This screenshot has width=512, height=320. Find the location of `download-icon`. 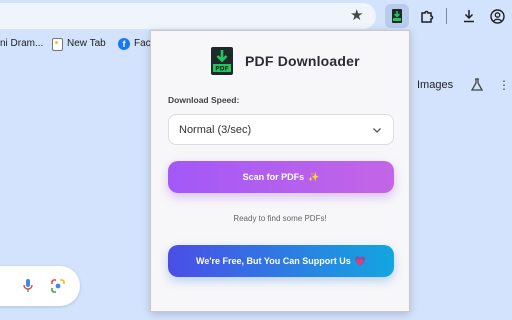

download-icon is located at coordinates (469, 16).